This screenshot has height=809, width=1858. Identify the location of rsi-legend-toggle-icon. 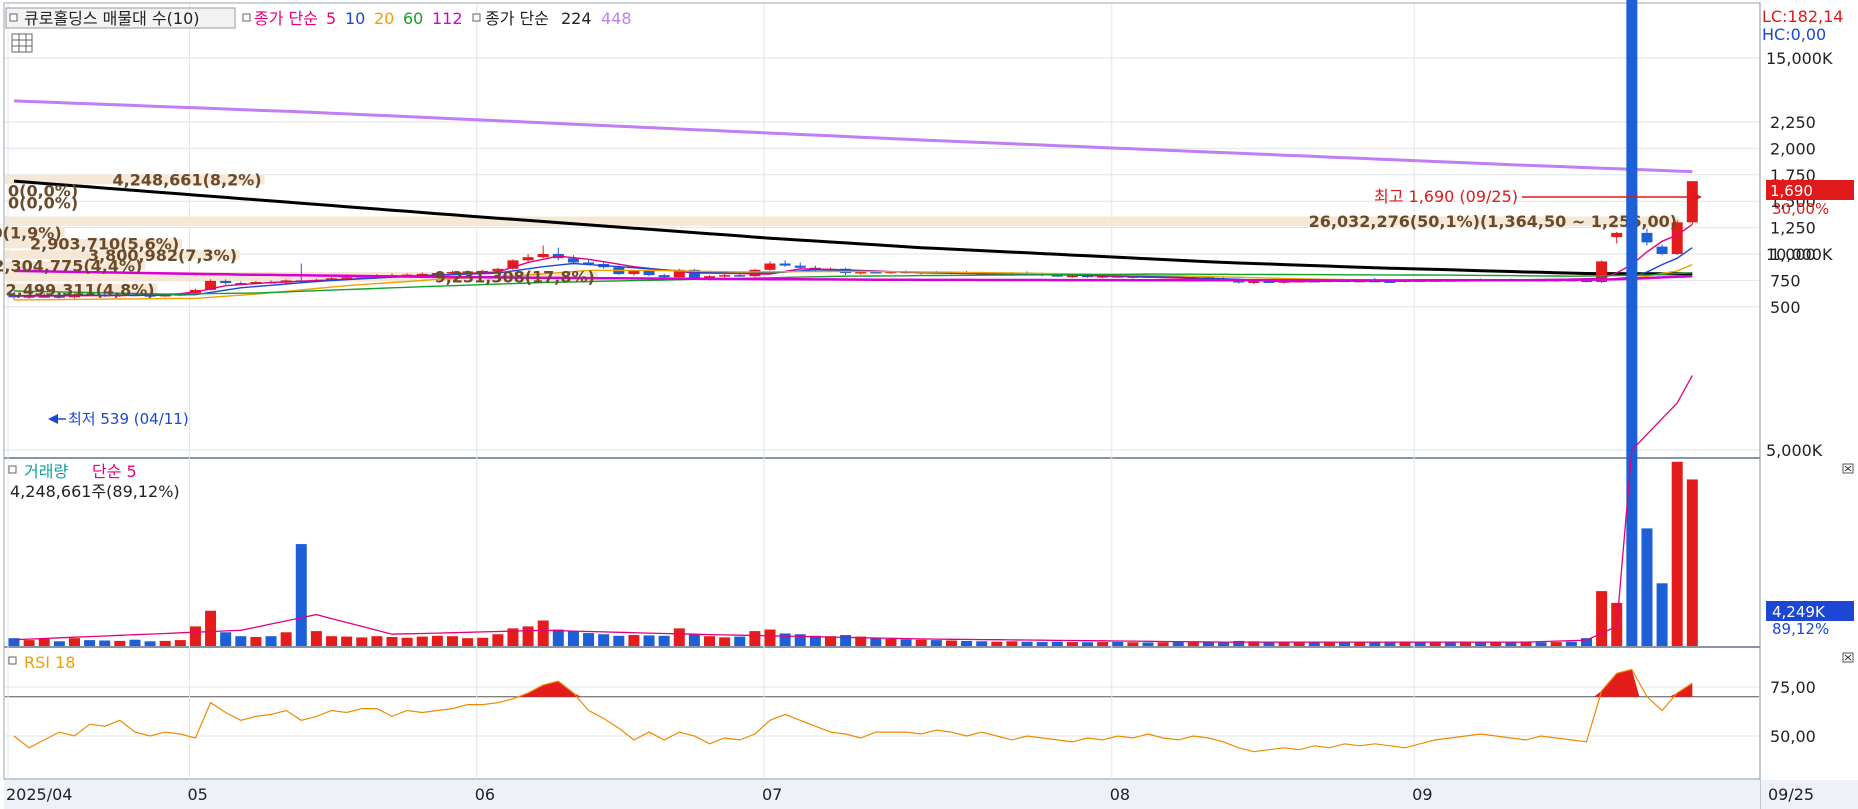
(12, 660).